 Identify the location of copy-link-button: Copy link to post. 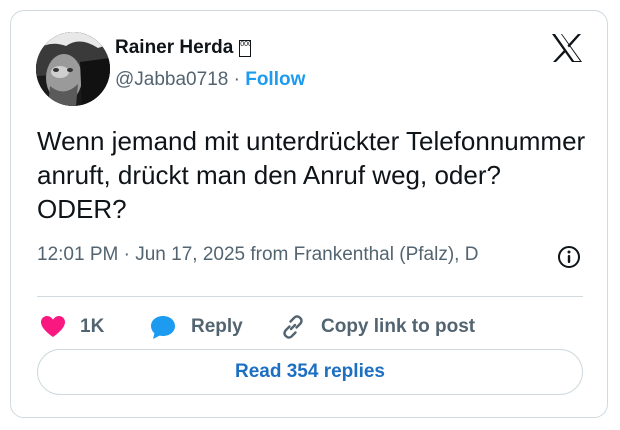
(377, 327).